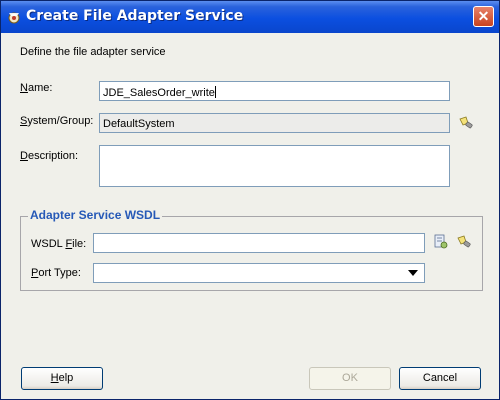 Image resolution: width=500 pixels, height=400 pixels. I want to click on system-group-label: System/Group:, so click(57, 121).